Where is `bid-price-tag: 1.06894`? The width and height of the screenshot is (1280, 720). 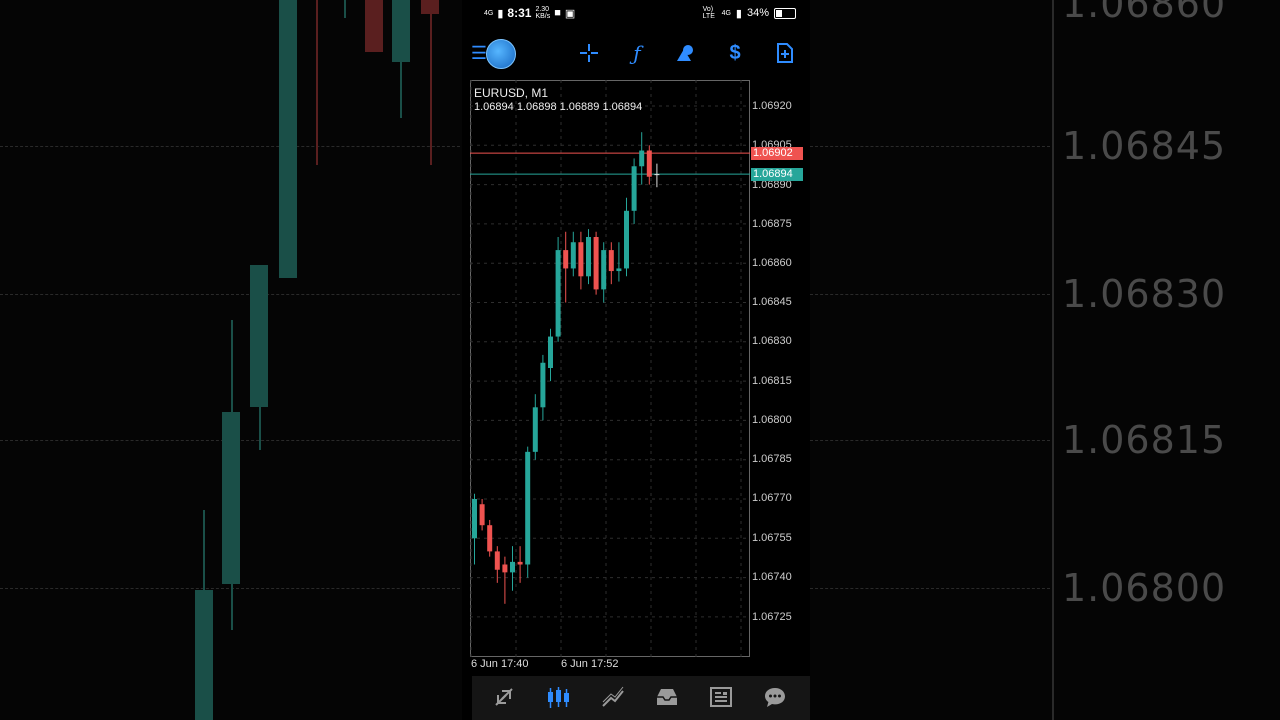
bid-price-tag: 1.06894 is located at coordinates (777, 174).